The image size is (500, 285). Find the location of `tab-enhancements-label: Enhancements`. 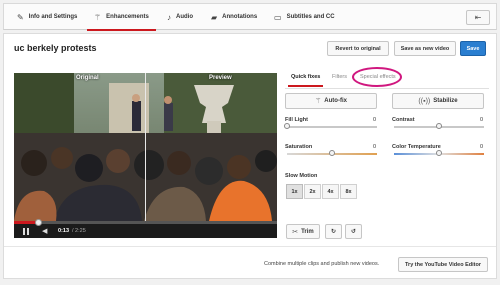

tab-enhancements-label: Enhancements is located at coordinates (127, 17).